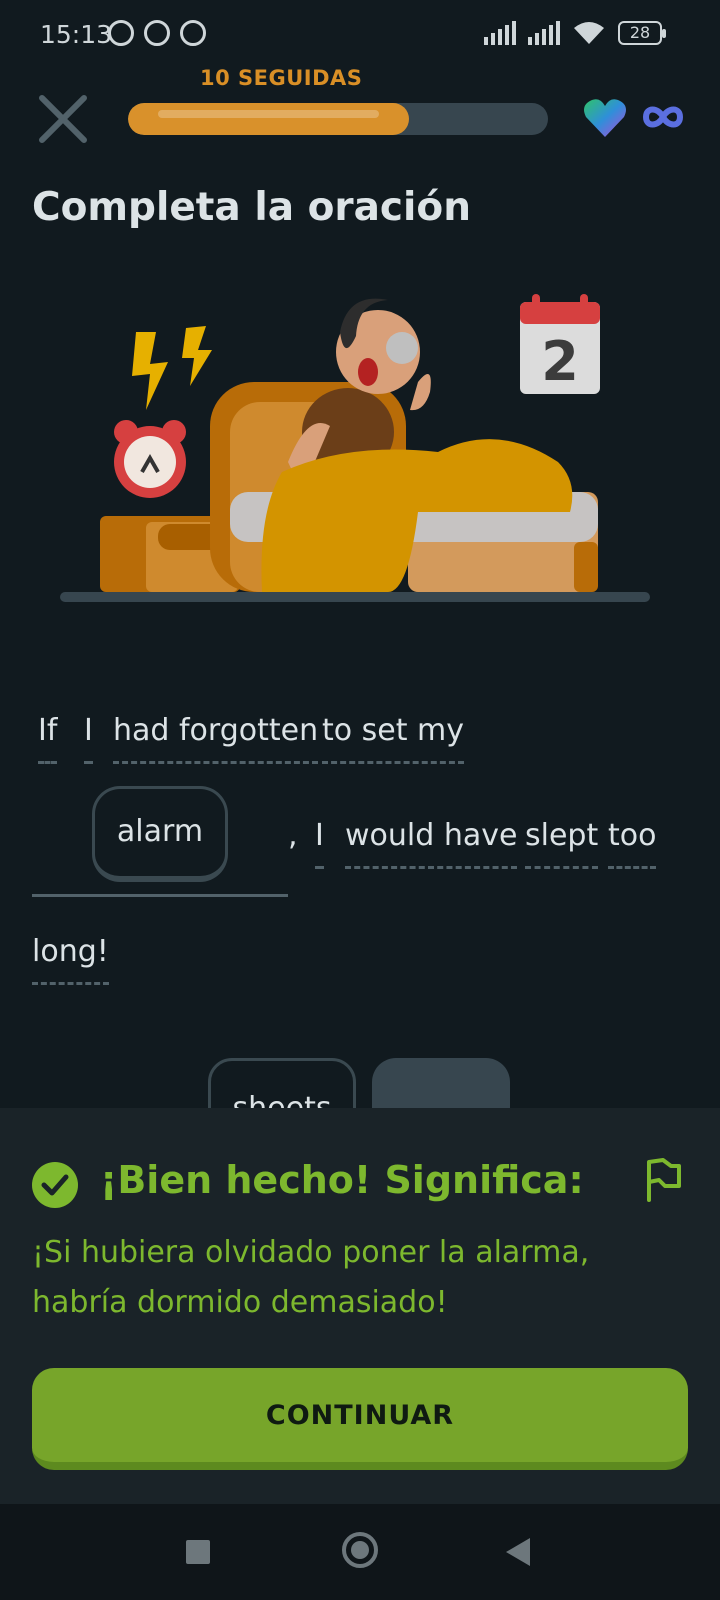  Describe the element at coordinates (281, 78) in the screenshot. I see `streak-label: 10 SEGUIDAS` at that location.